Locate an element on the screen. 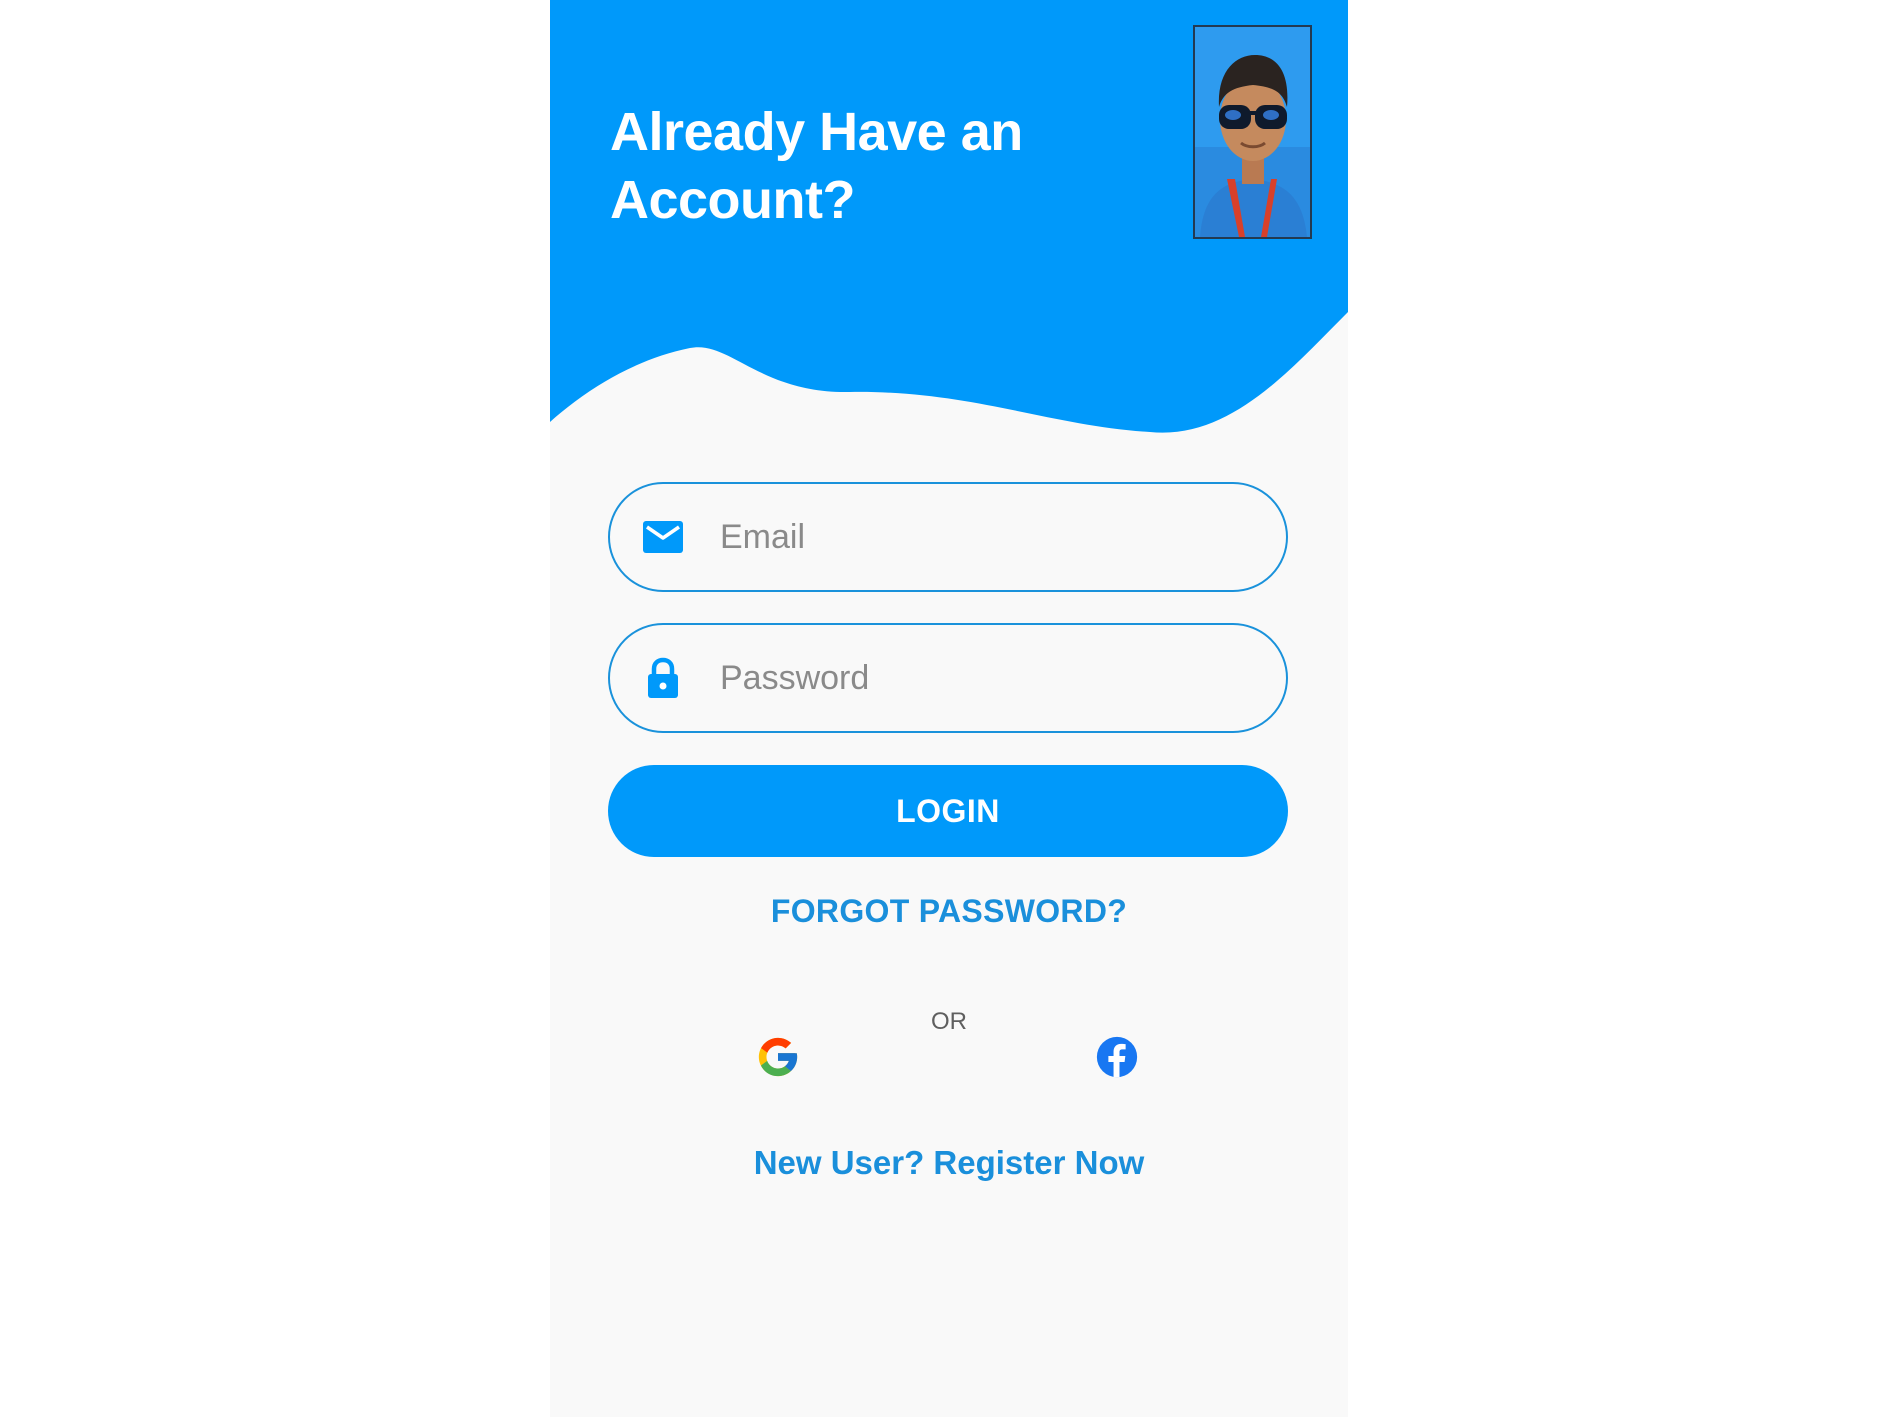 This screenshot has width=1890, height=1417. avatar is located at coordinates (1252, 132).